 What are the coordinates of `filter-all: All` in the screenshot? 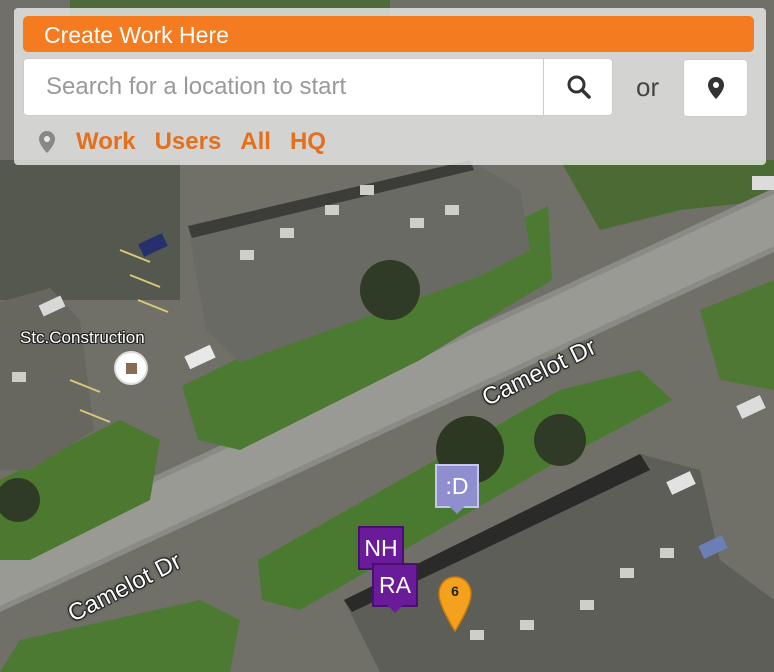 It's located at (255, 142).